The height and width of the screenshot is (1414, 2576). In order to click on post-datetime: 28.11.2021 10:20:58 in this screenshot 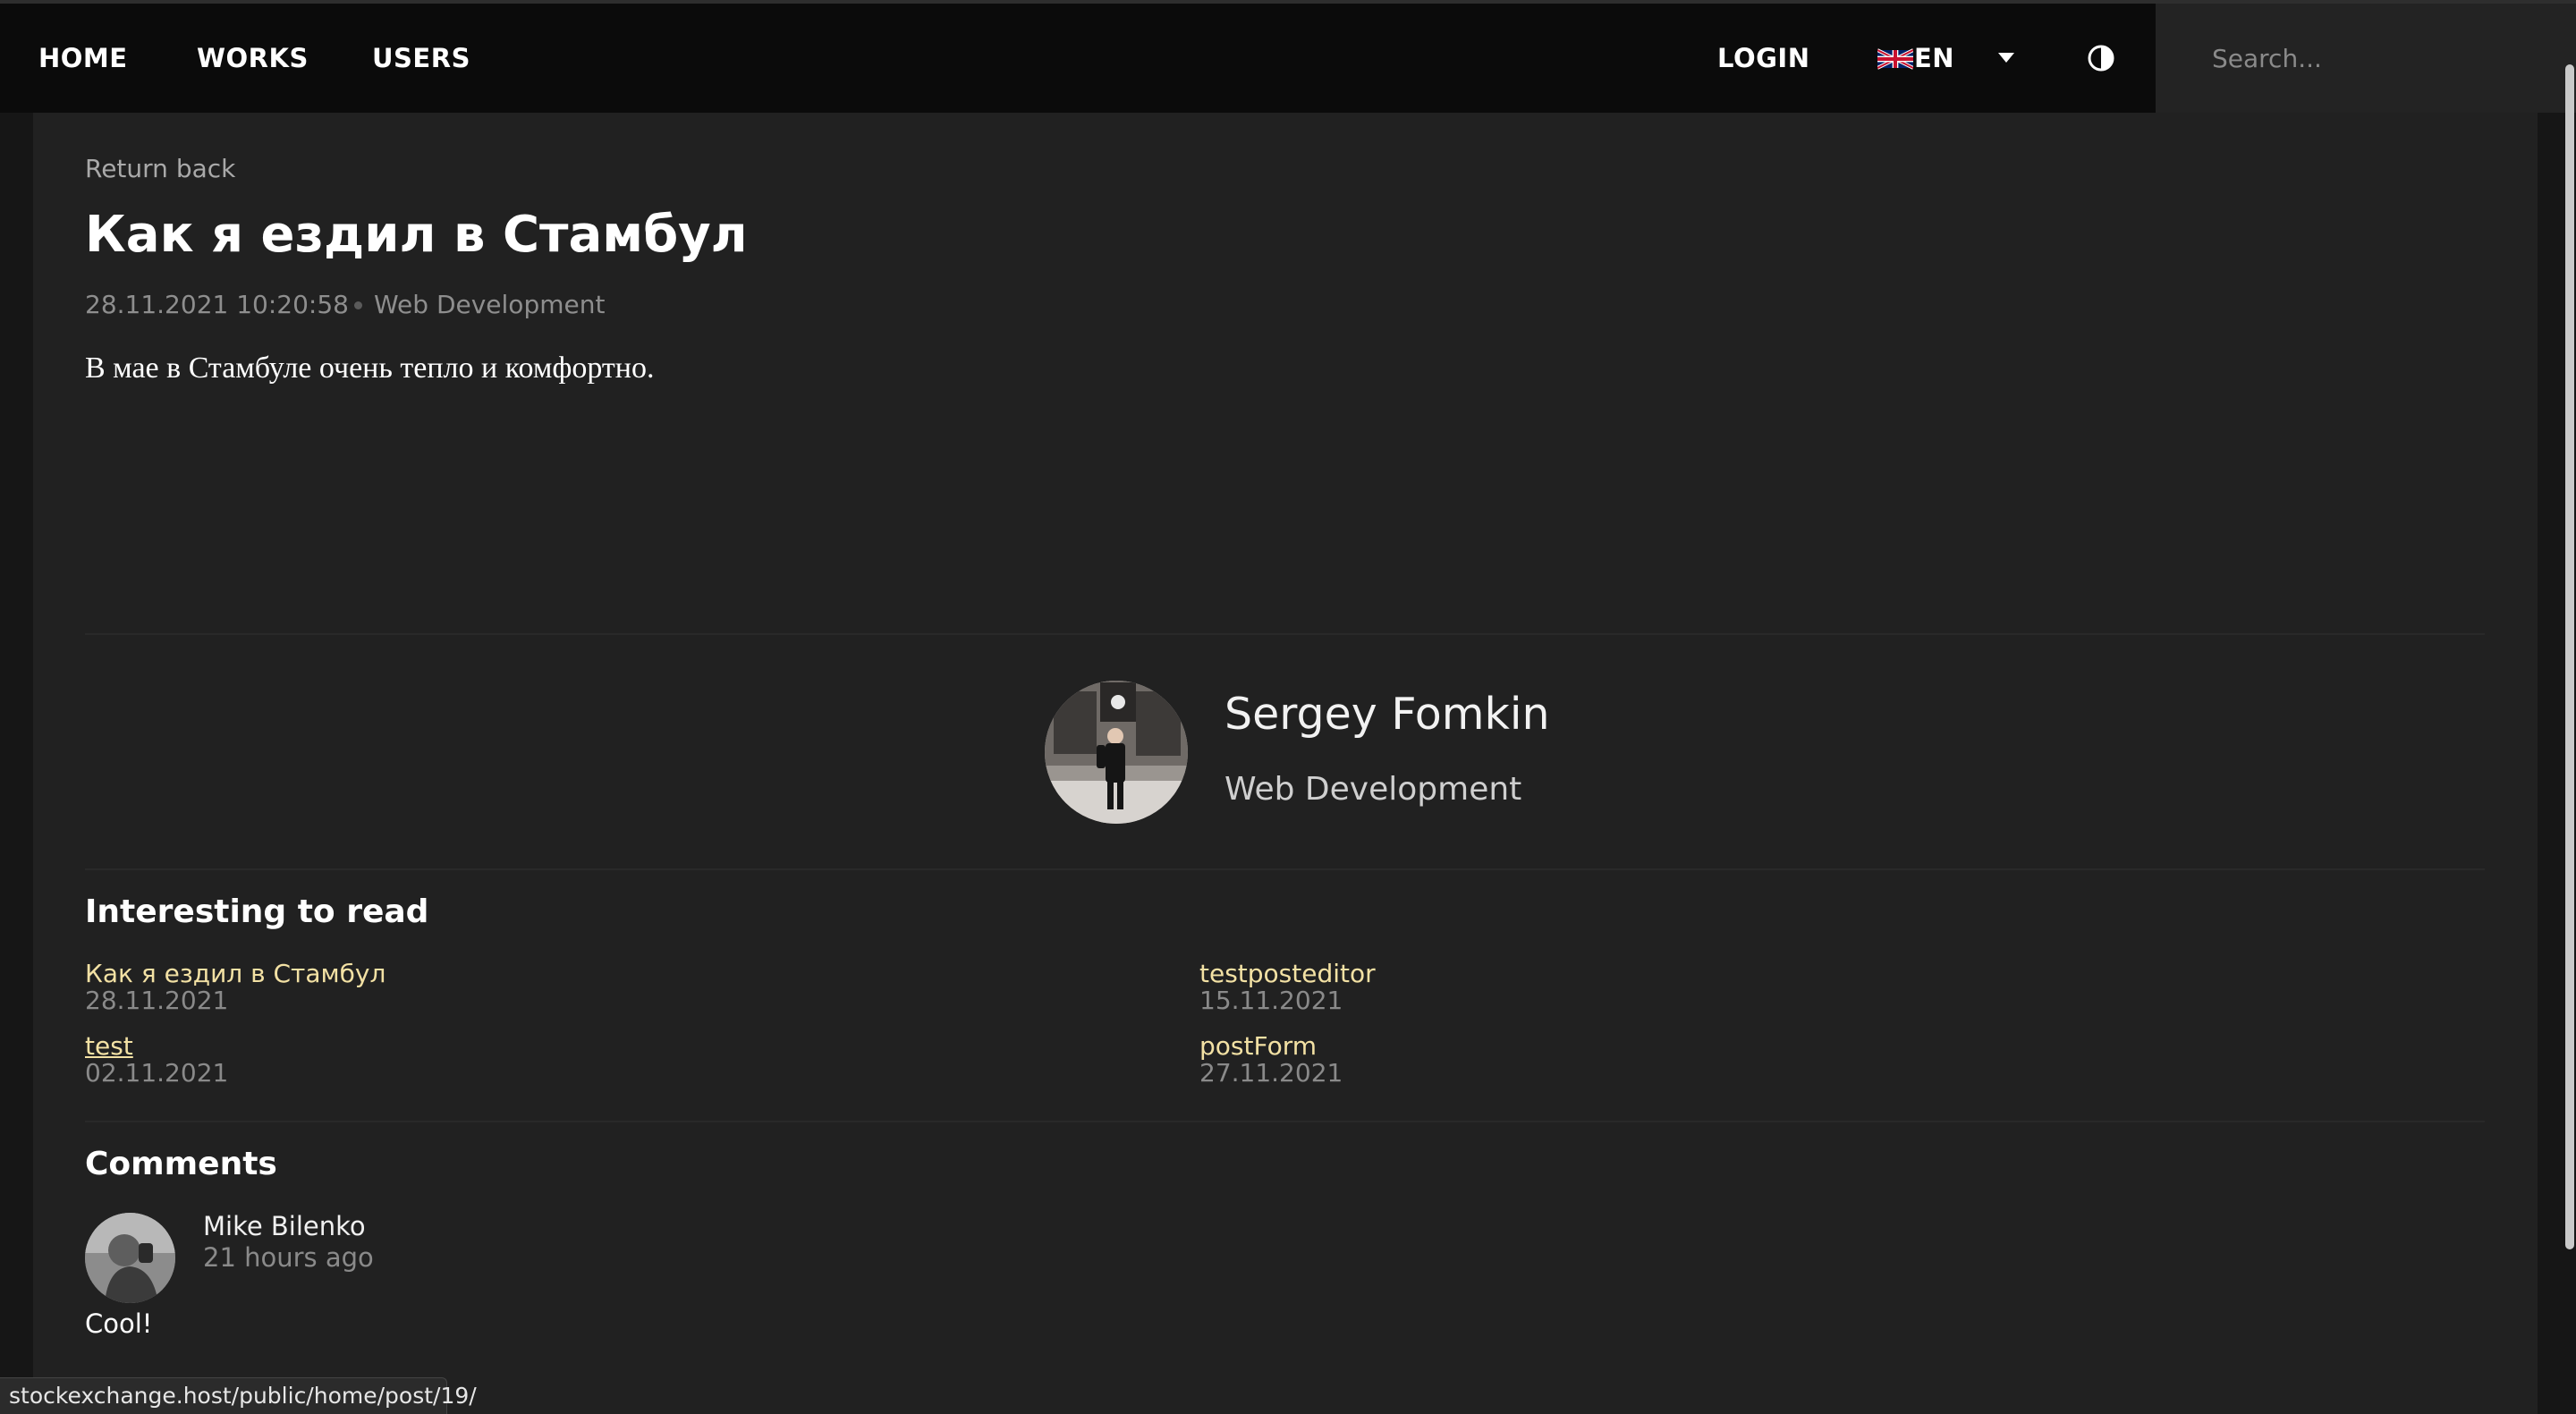, I will do `click(217, 304)`.